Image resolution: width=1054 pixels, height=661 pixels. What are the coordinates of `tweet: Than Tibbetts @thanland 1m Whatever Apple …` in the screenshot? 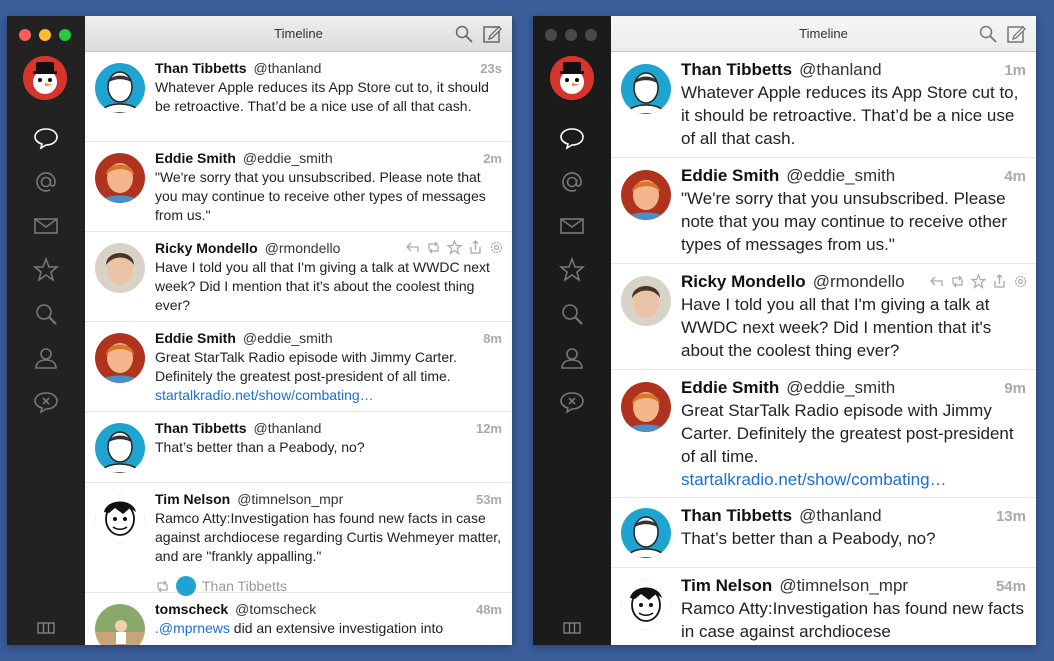 It's located at (823, 105).